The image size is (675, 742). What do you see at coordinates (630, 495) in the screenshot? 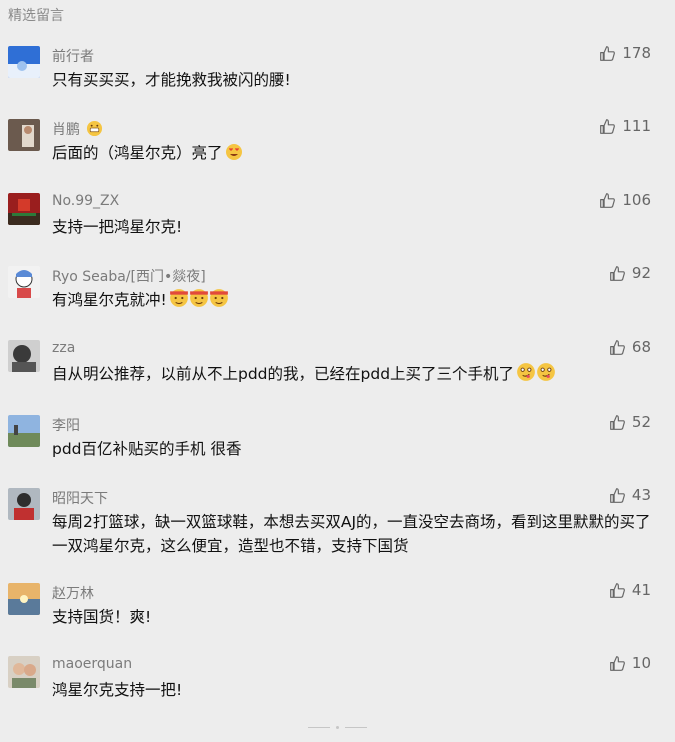
I see `like-button: 43` at bounding box center [630, 495].